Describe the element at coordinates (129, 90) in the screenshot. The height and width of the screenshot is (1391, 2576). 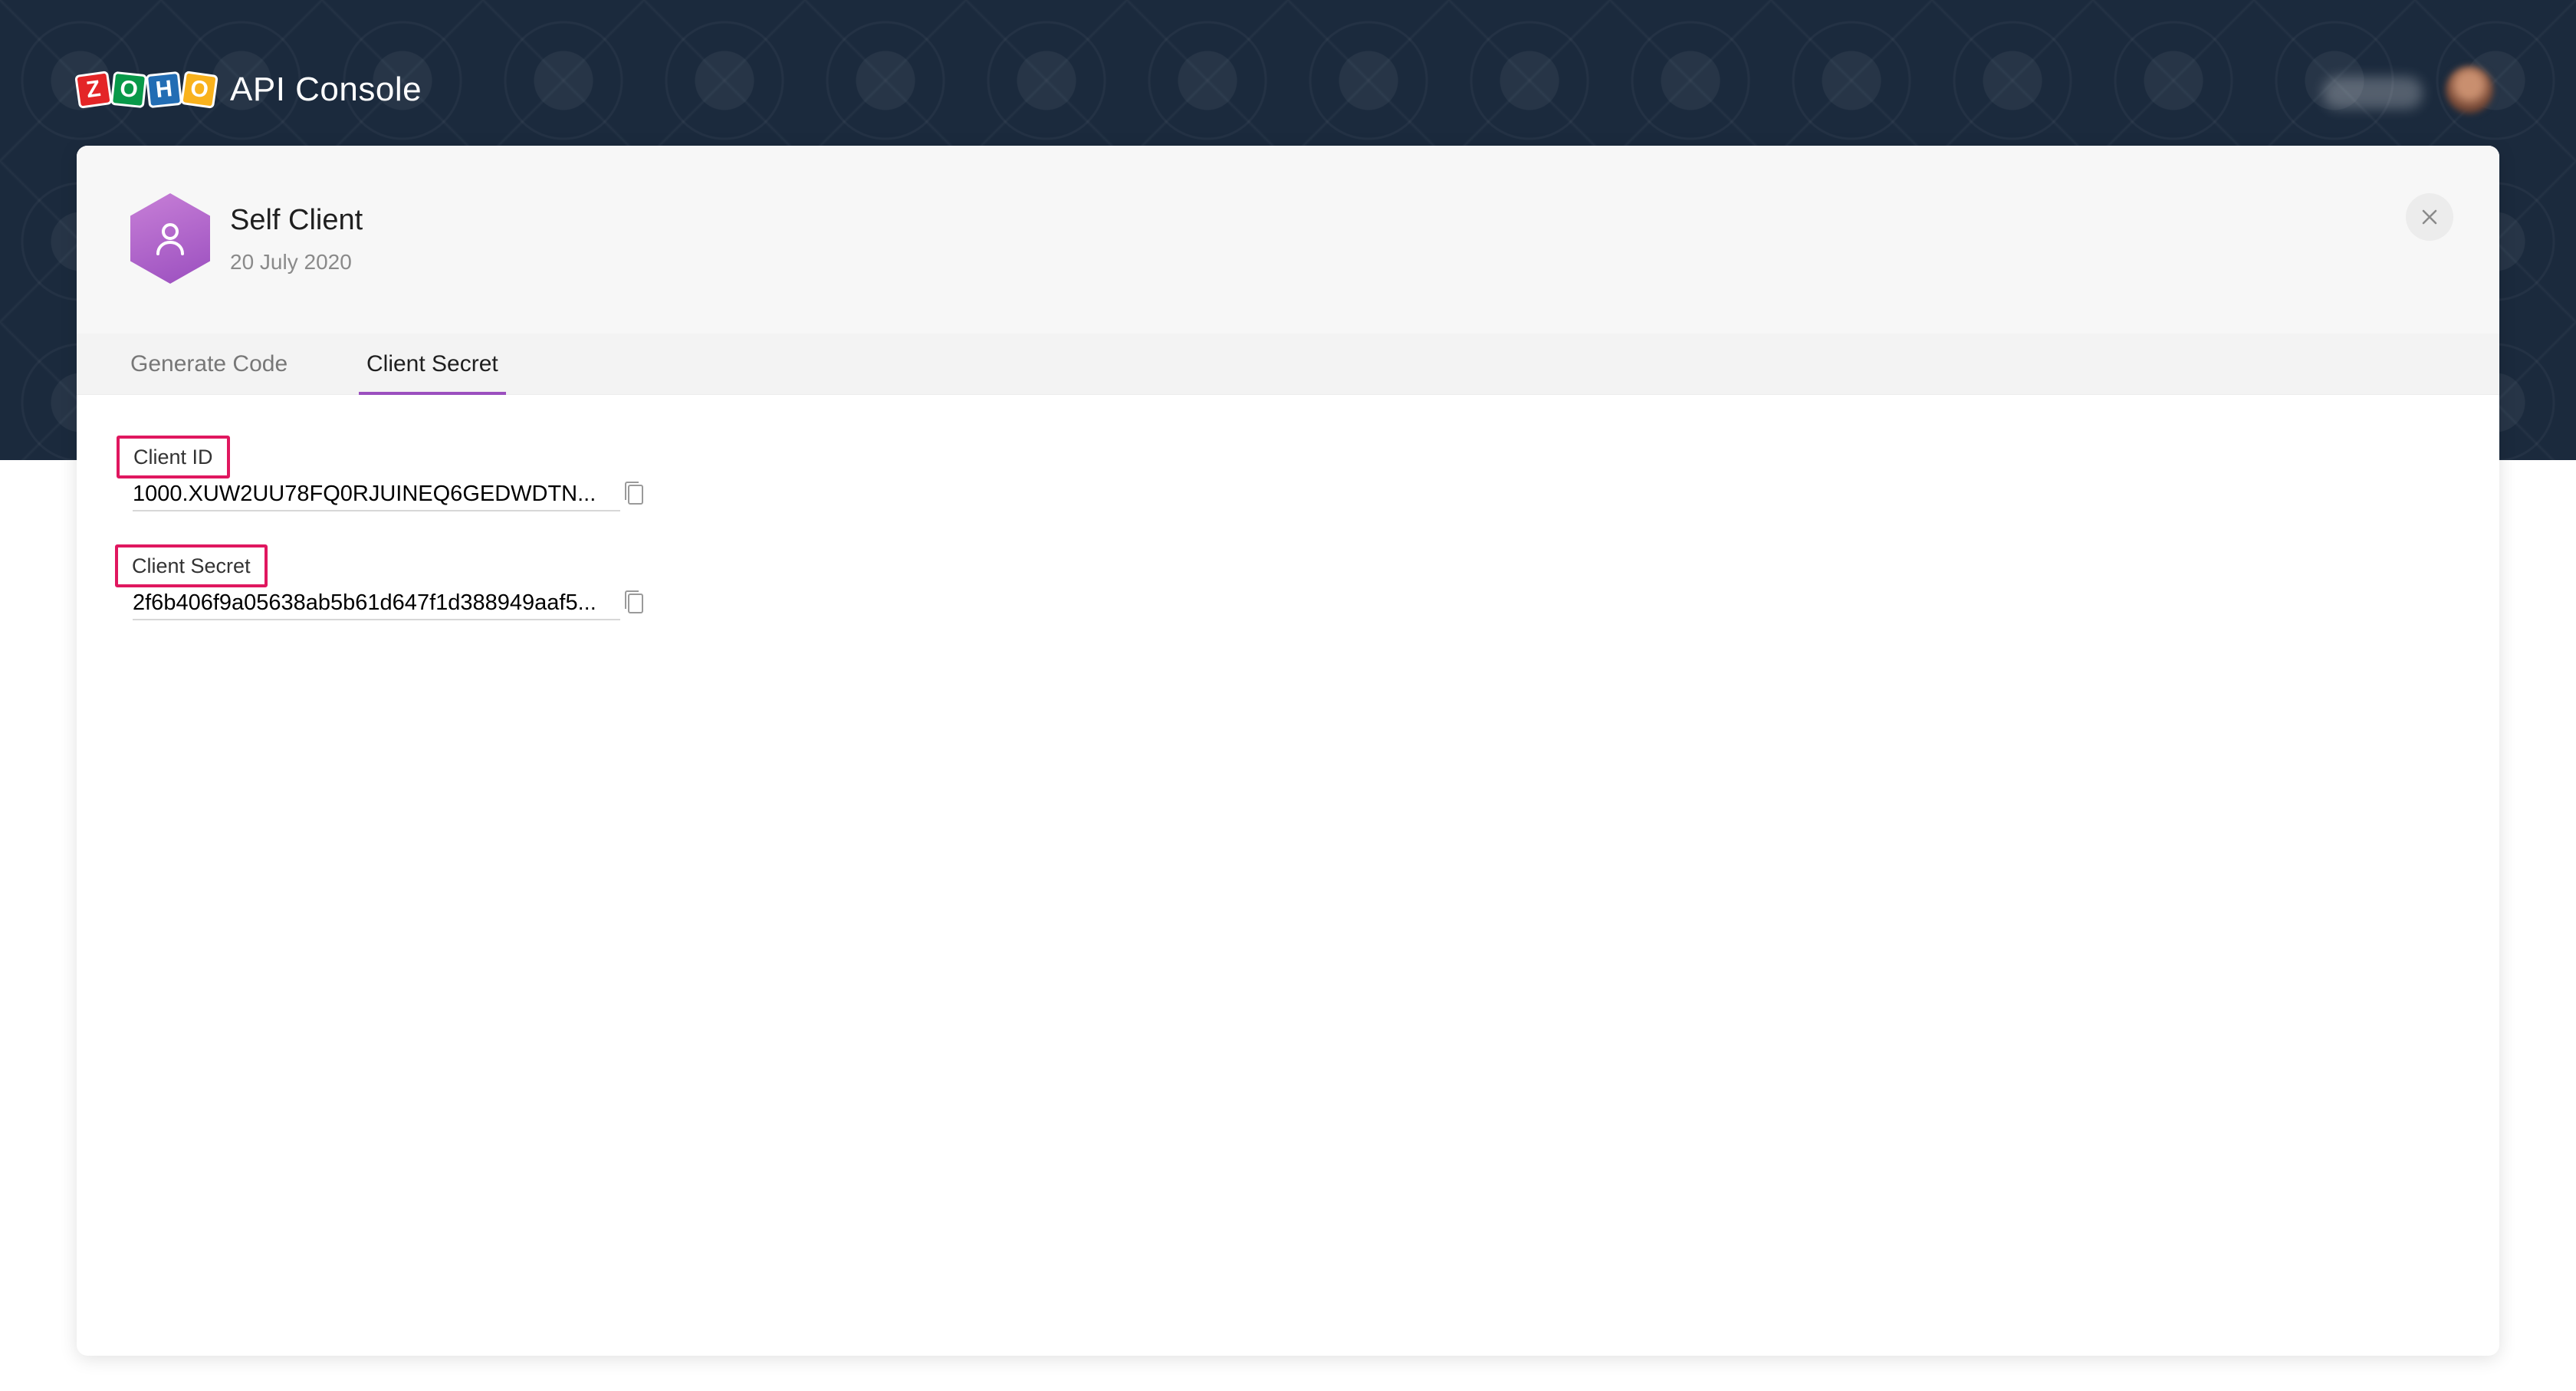
I see `logo-letter-o: O` at that location.